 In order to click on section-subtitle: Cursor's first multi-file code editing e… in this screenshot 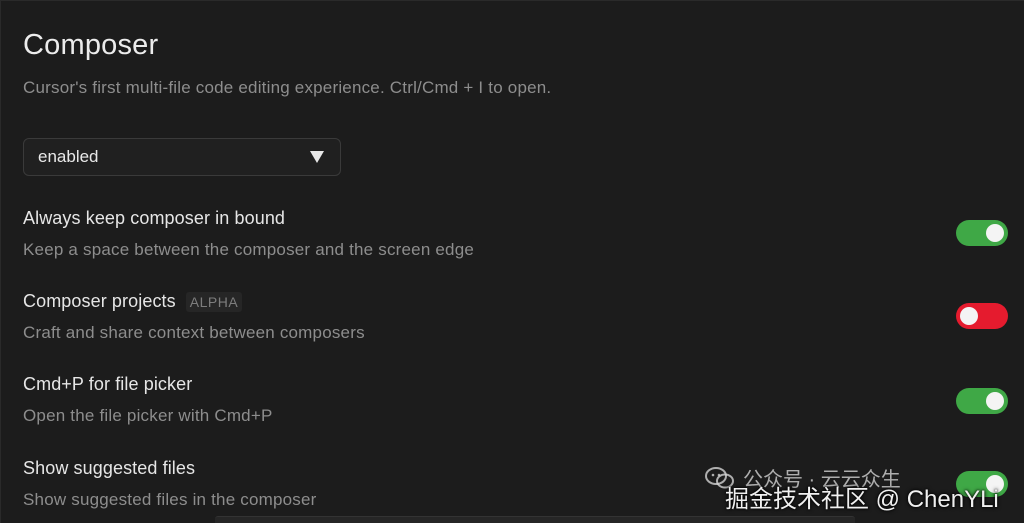, I will do `click(287, 87)`.